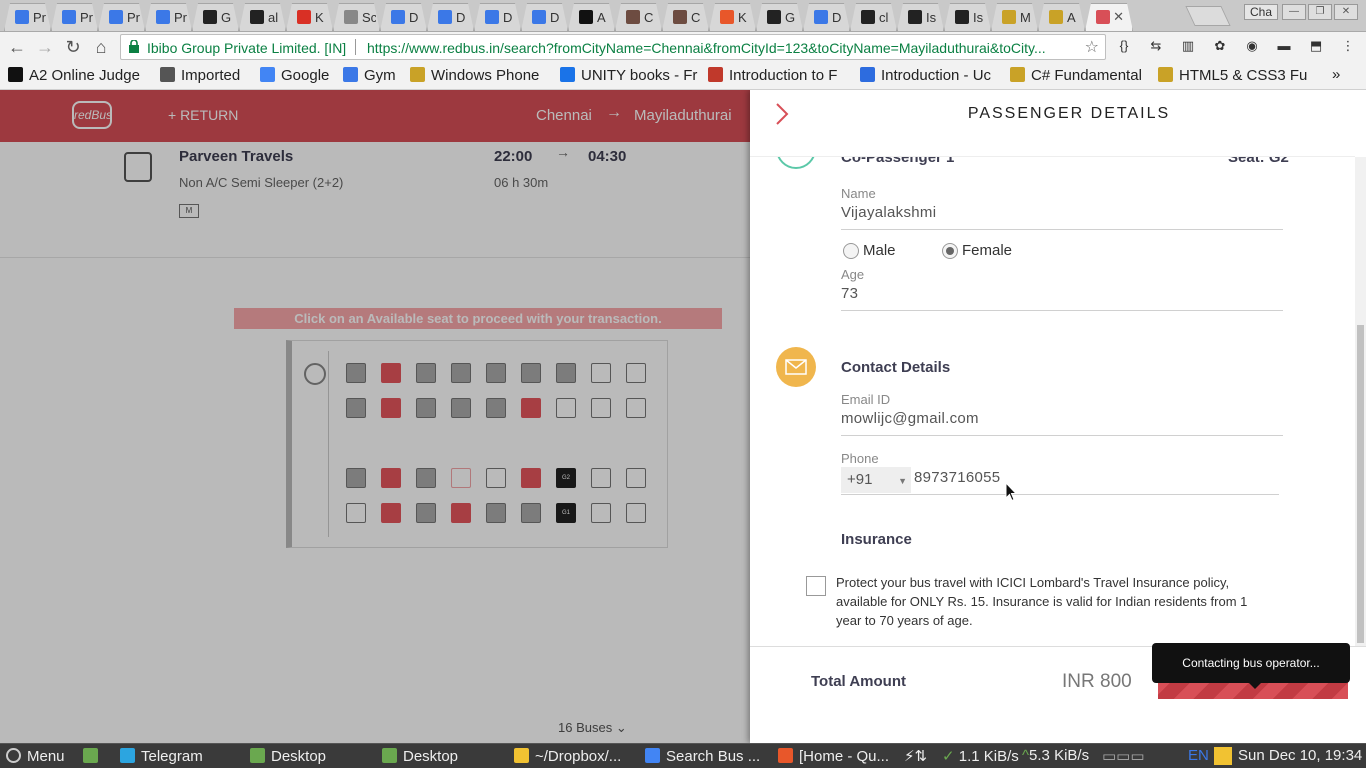 This screenshot has width=1366, height=768. I want to click on bookmark-item: Introduction to F, so click(772, 75).